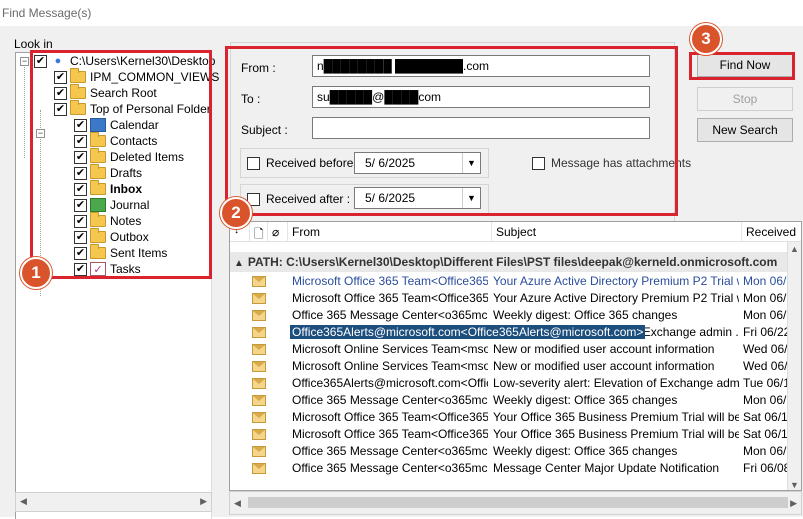  I want to click on results-vertical-scrollbar: ▲ ▼, so click(794, 366).